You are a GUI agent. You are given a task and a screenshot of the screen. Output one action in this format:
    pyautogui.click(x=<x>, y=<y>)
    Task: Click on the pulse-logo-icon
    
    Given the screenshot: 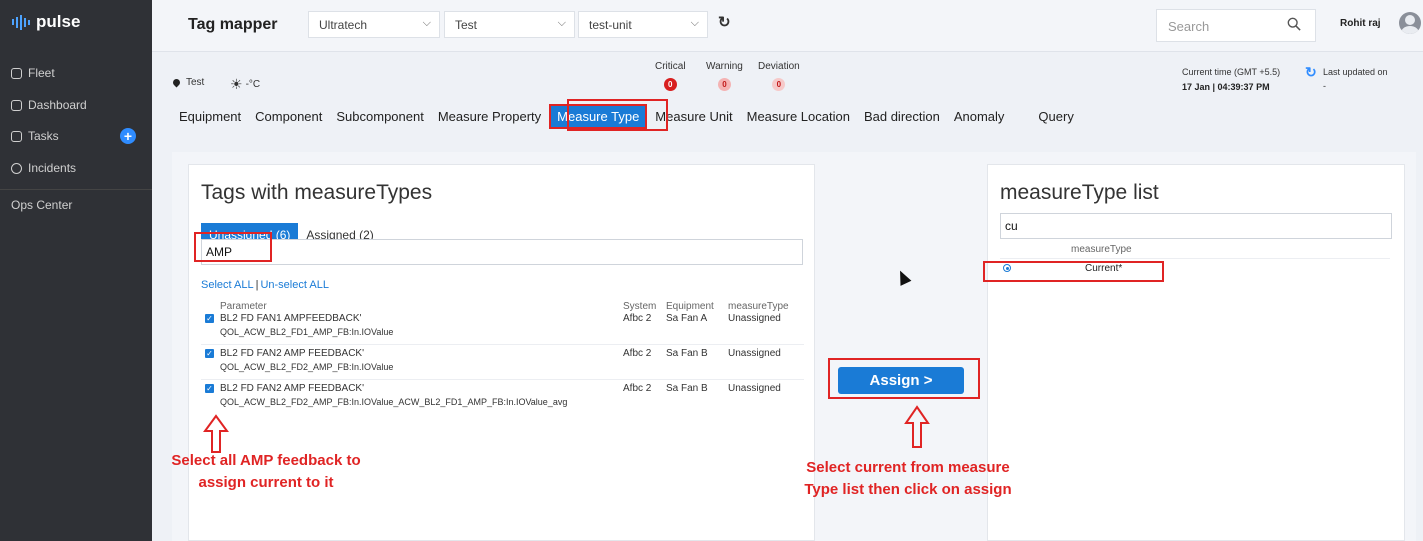 What is the action you would take?
    pyautogui.click(x=21, y=22)
    